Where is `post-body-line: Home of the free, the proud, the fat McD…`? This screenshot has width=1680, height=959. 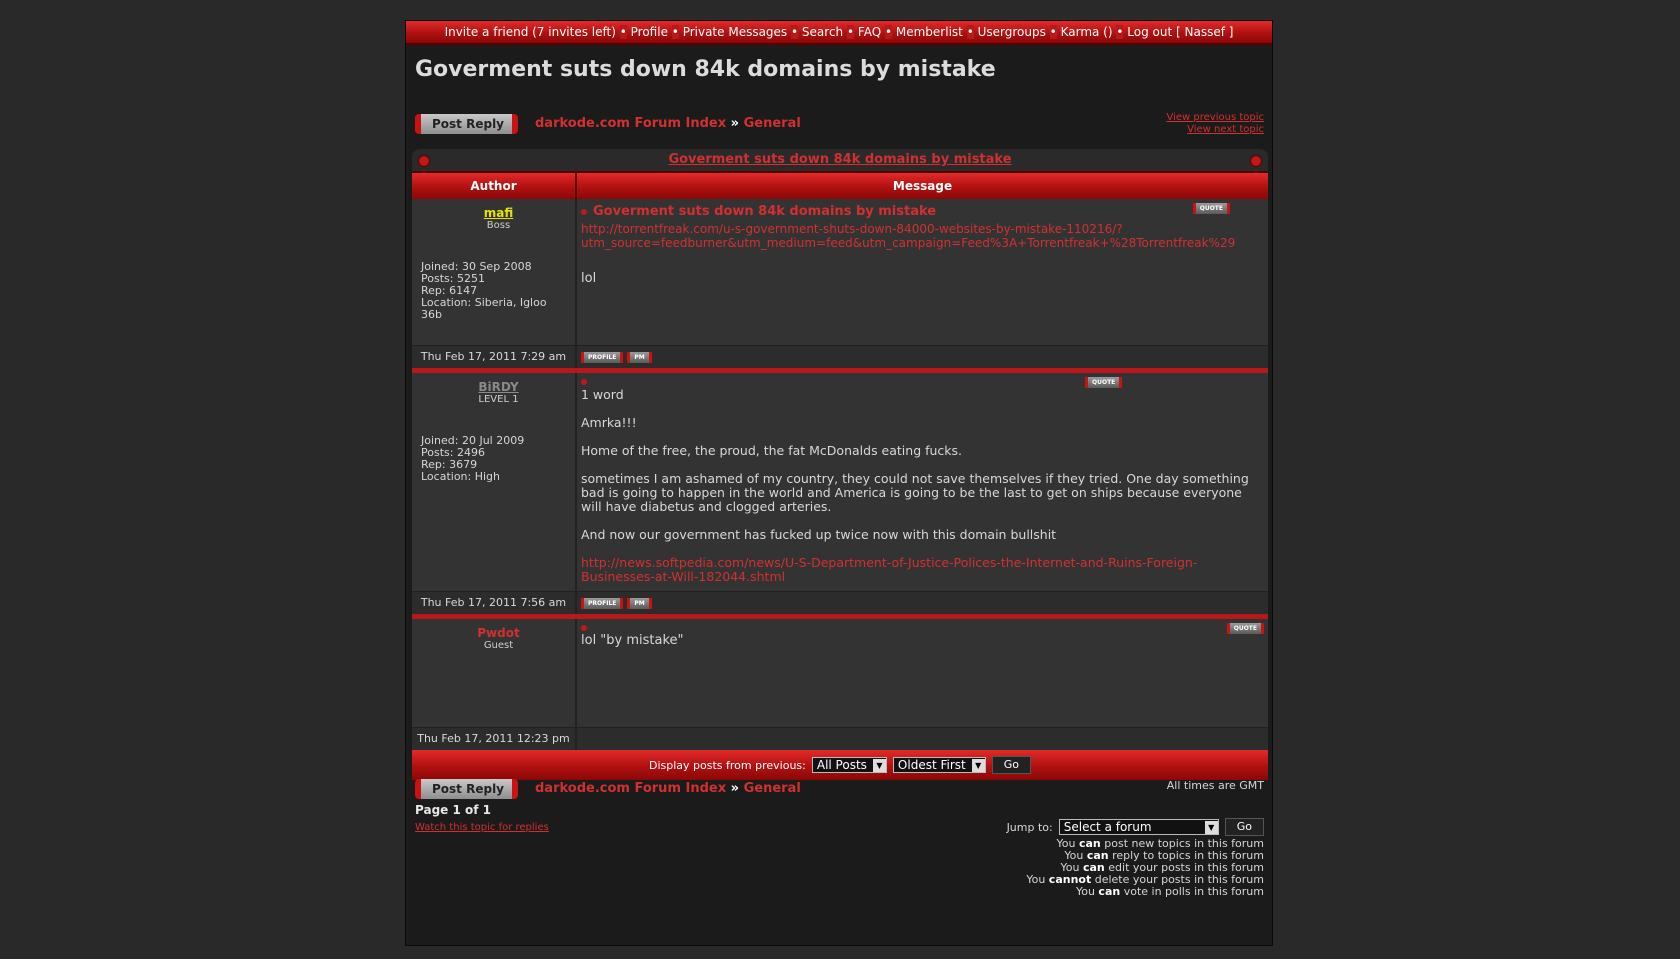
post-body-line: Home of the free, the proud, the fat McD… is located at coordinates (772, 450).